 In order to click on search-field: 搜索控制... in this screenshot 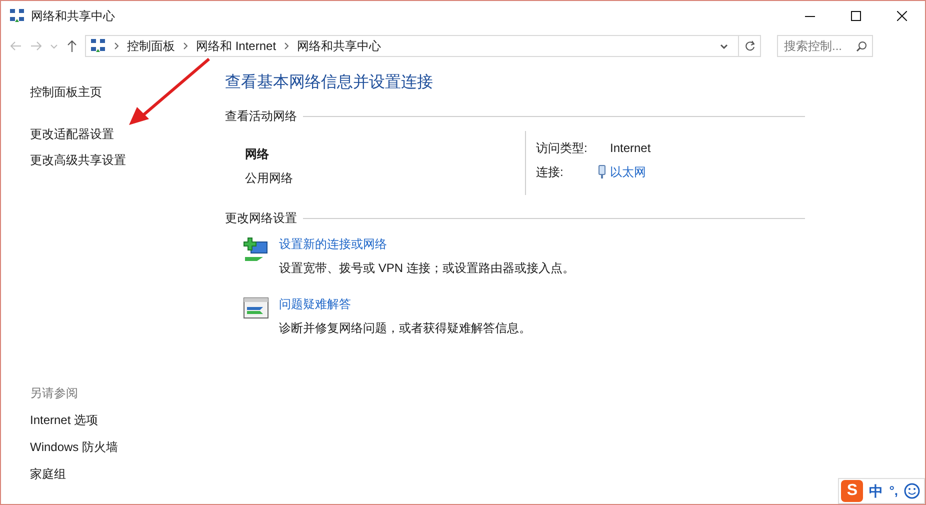, I will do `click(825, 46)`.